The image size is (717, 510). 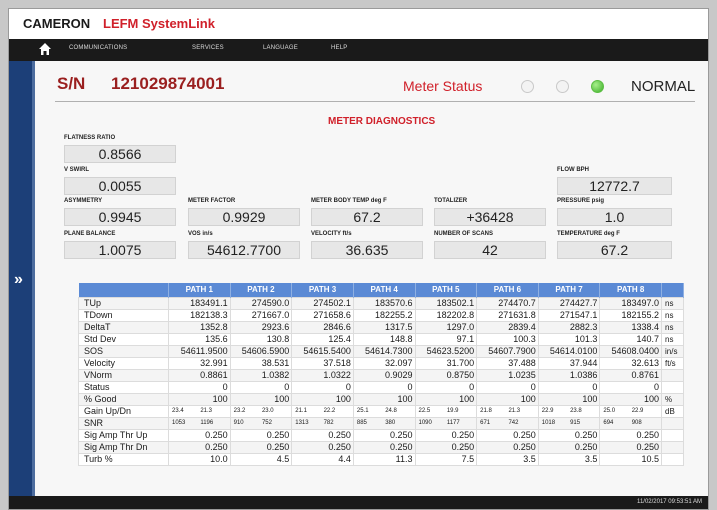 I want to click on header-path-2: PATH 2, so click(x=261, y=290).